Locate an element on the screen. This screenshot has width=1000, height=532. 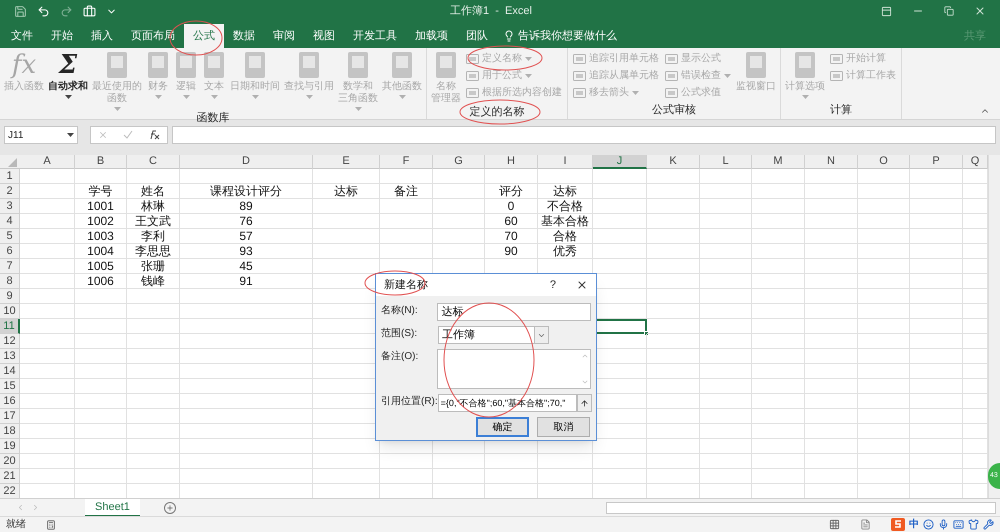
column-header: D is located at coordinates (246, 162).